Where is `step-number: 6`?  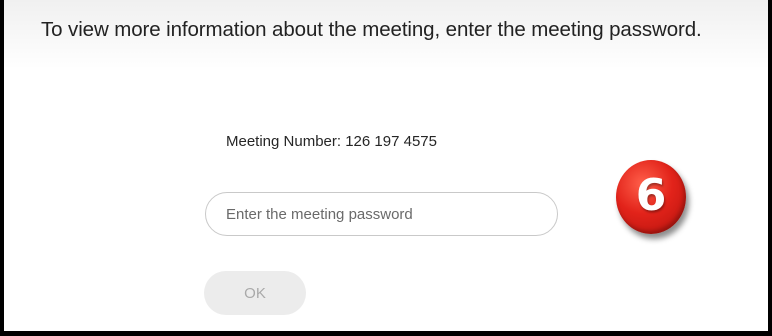
step-number: 6 is located at coordinates (651, 195).